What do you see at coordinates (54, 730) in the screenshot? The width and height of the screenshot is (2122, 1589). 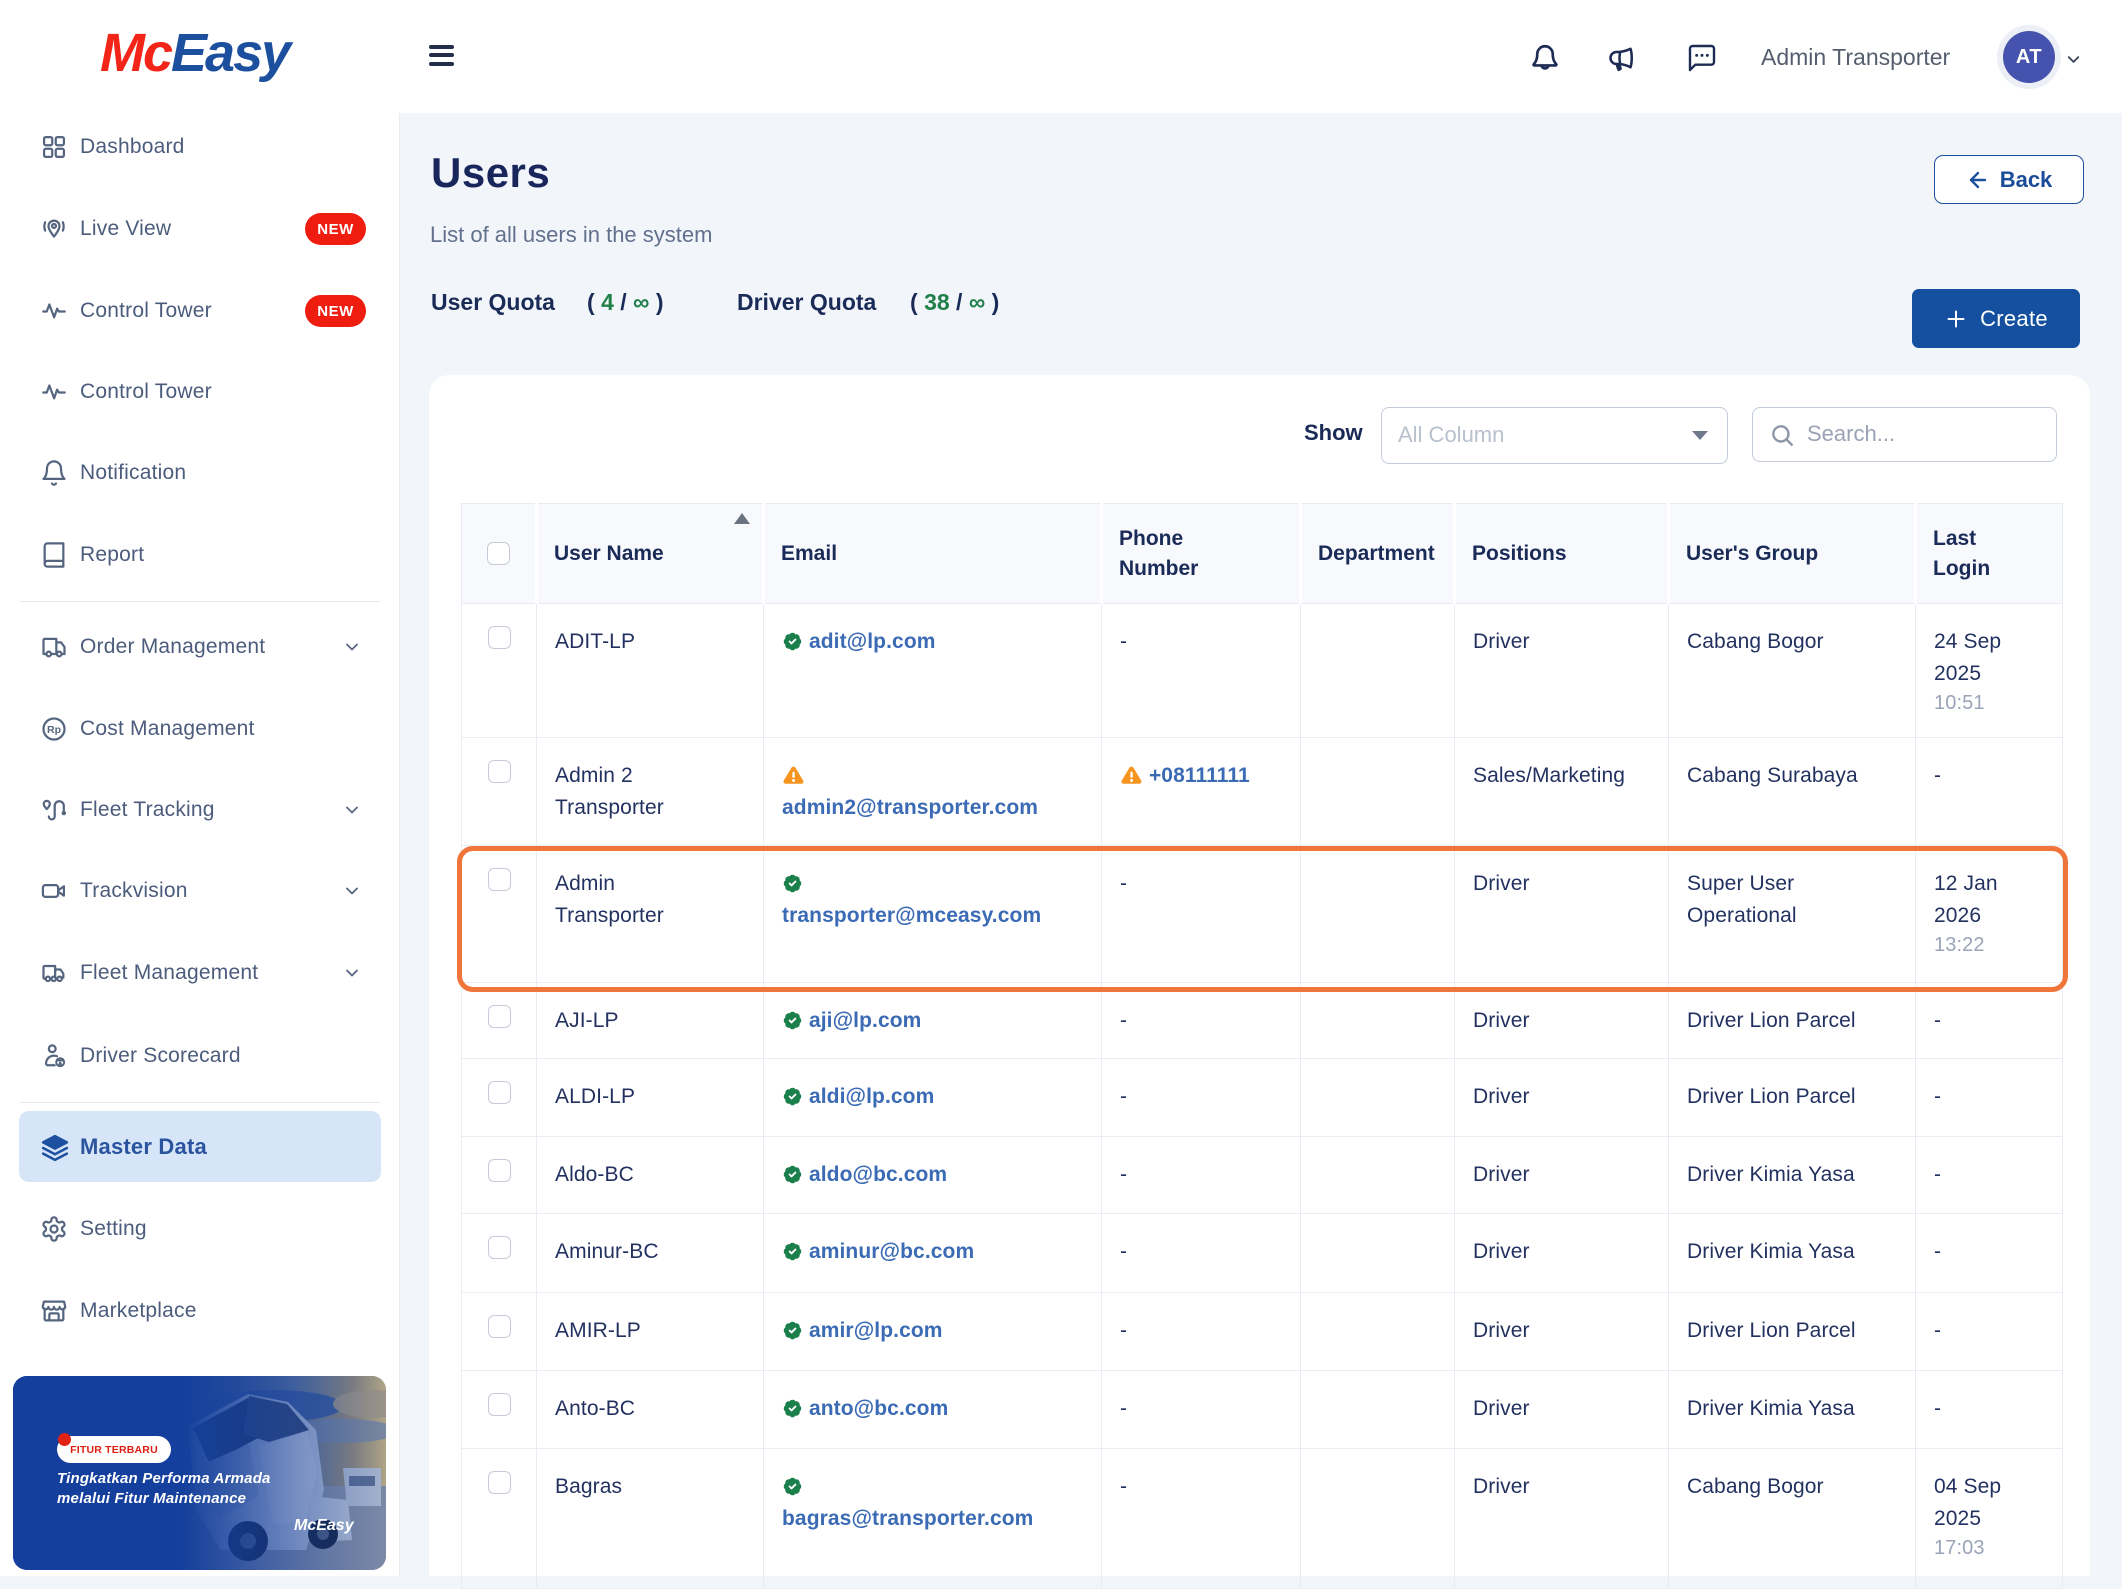 I see `svg-text: Rp` at bounding box center [54, 730].